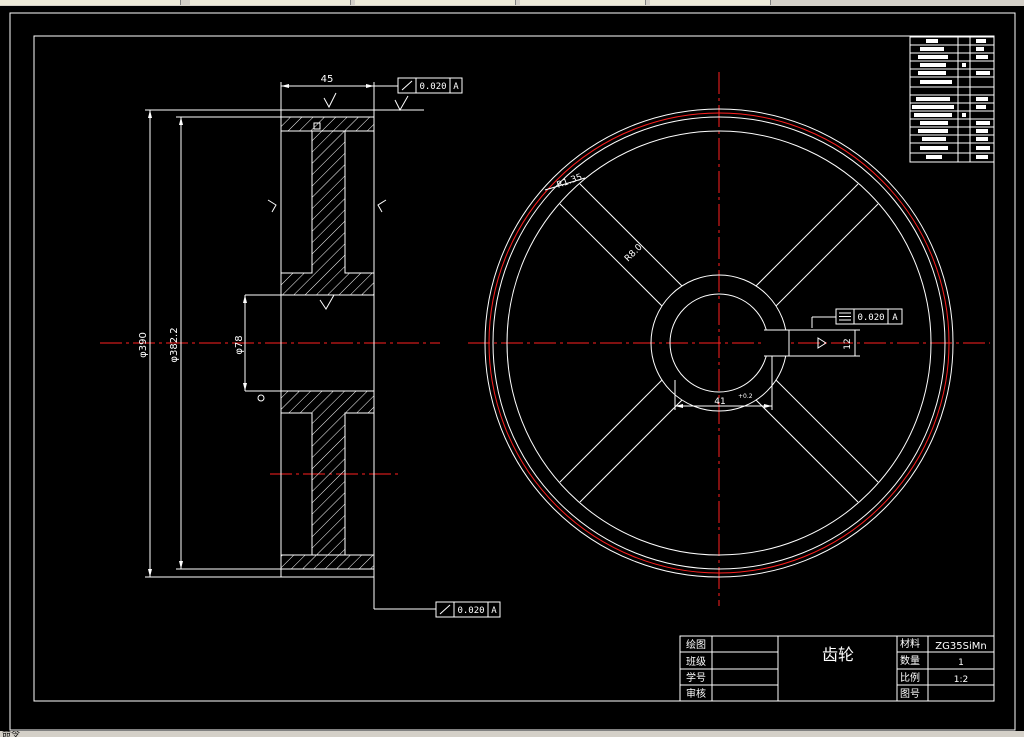 The height and width of the screenshot is (737, 1024). Describe the element at coordinates (696, 662) in the screenshot. I see `label-class: 班级` at that location.